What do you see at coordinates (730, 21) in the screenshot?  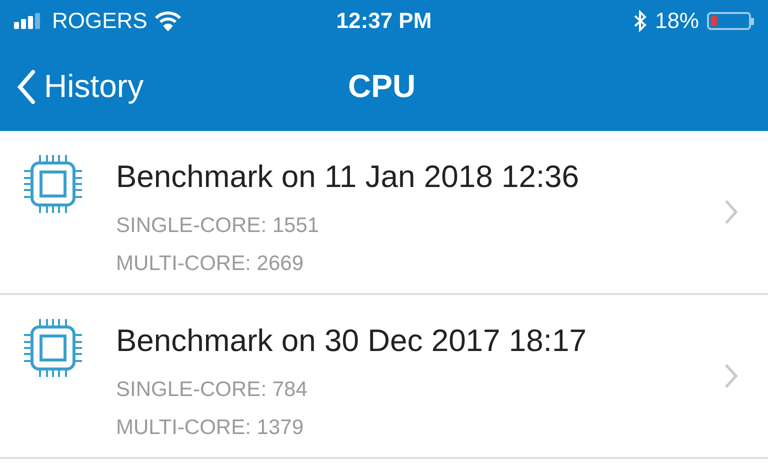 I see `battery-icon` at bounding box center [730, 21].